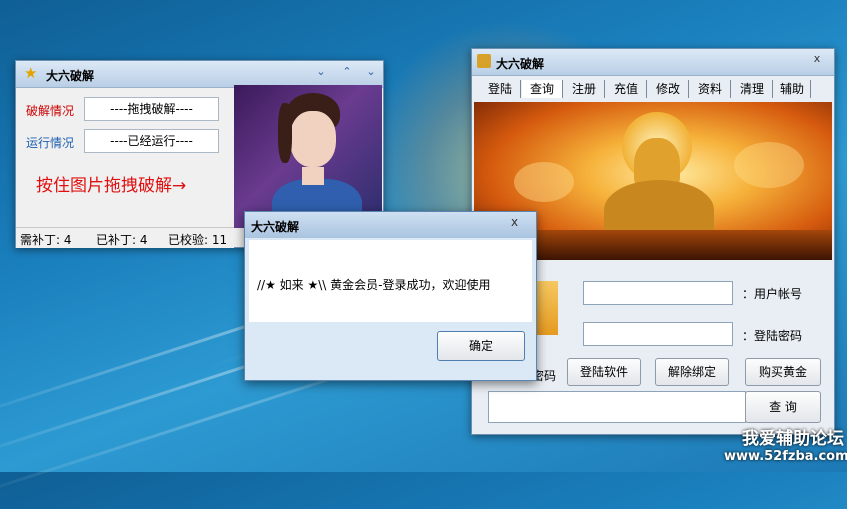 This screenshot has width=847, height=509. I want to click on login-success-dialog: 大六破解 x //★ 如来 ★\\ 黄金会员-登录成功，欢迎使用 确定, so click(390, 296).